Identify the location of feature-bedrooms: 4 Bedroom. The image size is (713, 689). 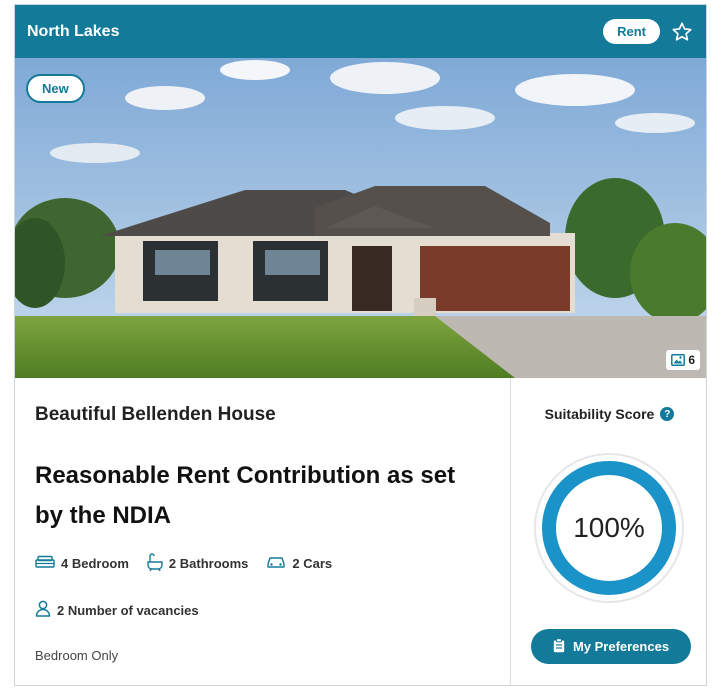
(82, 563).